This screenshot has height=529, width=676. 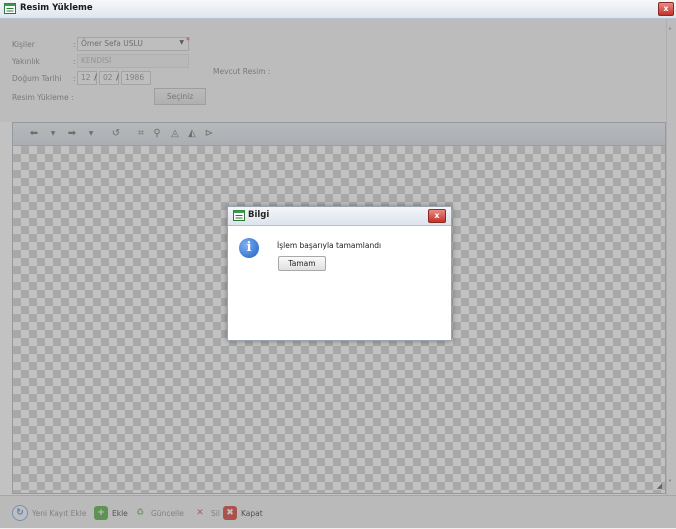 What do you see at coordinates (329, 245) in the screenshot?
I see `dialog-message: İşlem başarıyla tamamlandı` at bounding box center [329, 245].